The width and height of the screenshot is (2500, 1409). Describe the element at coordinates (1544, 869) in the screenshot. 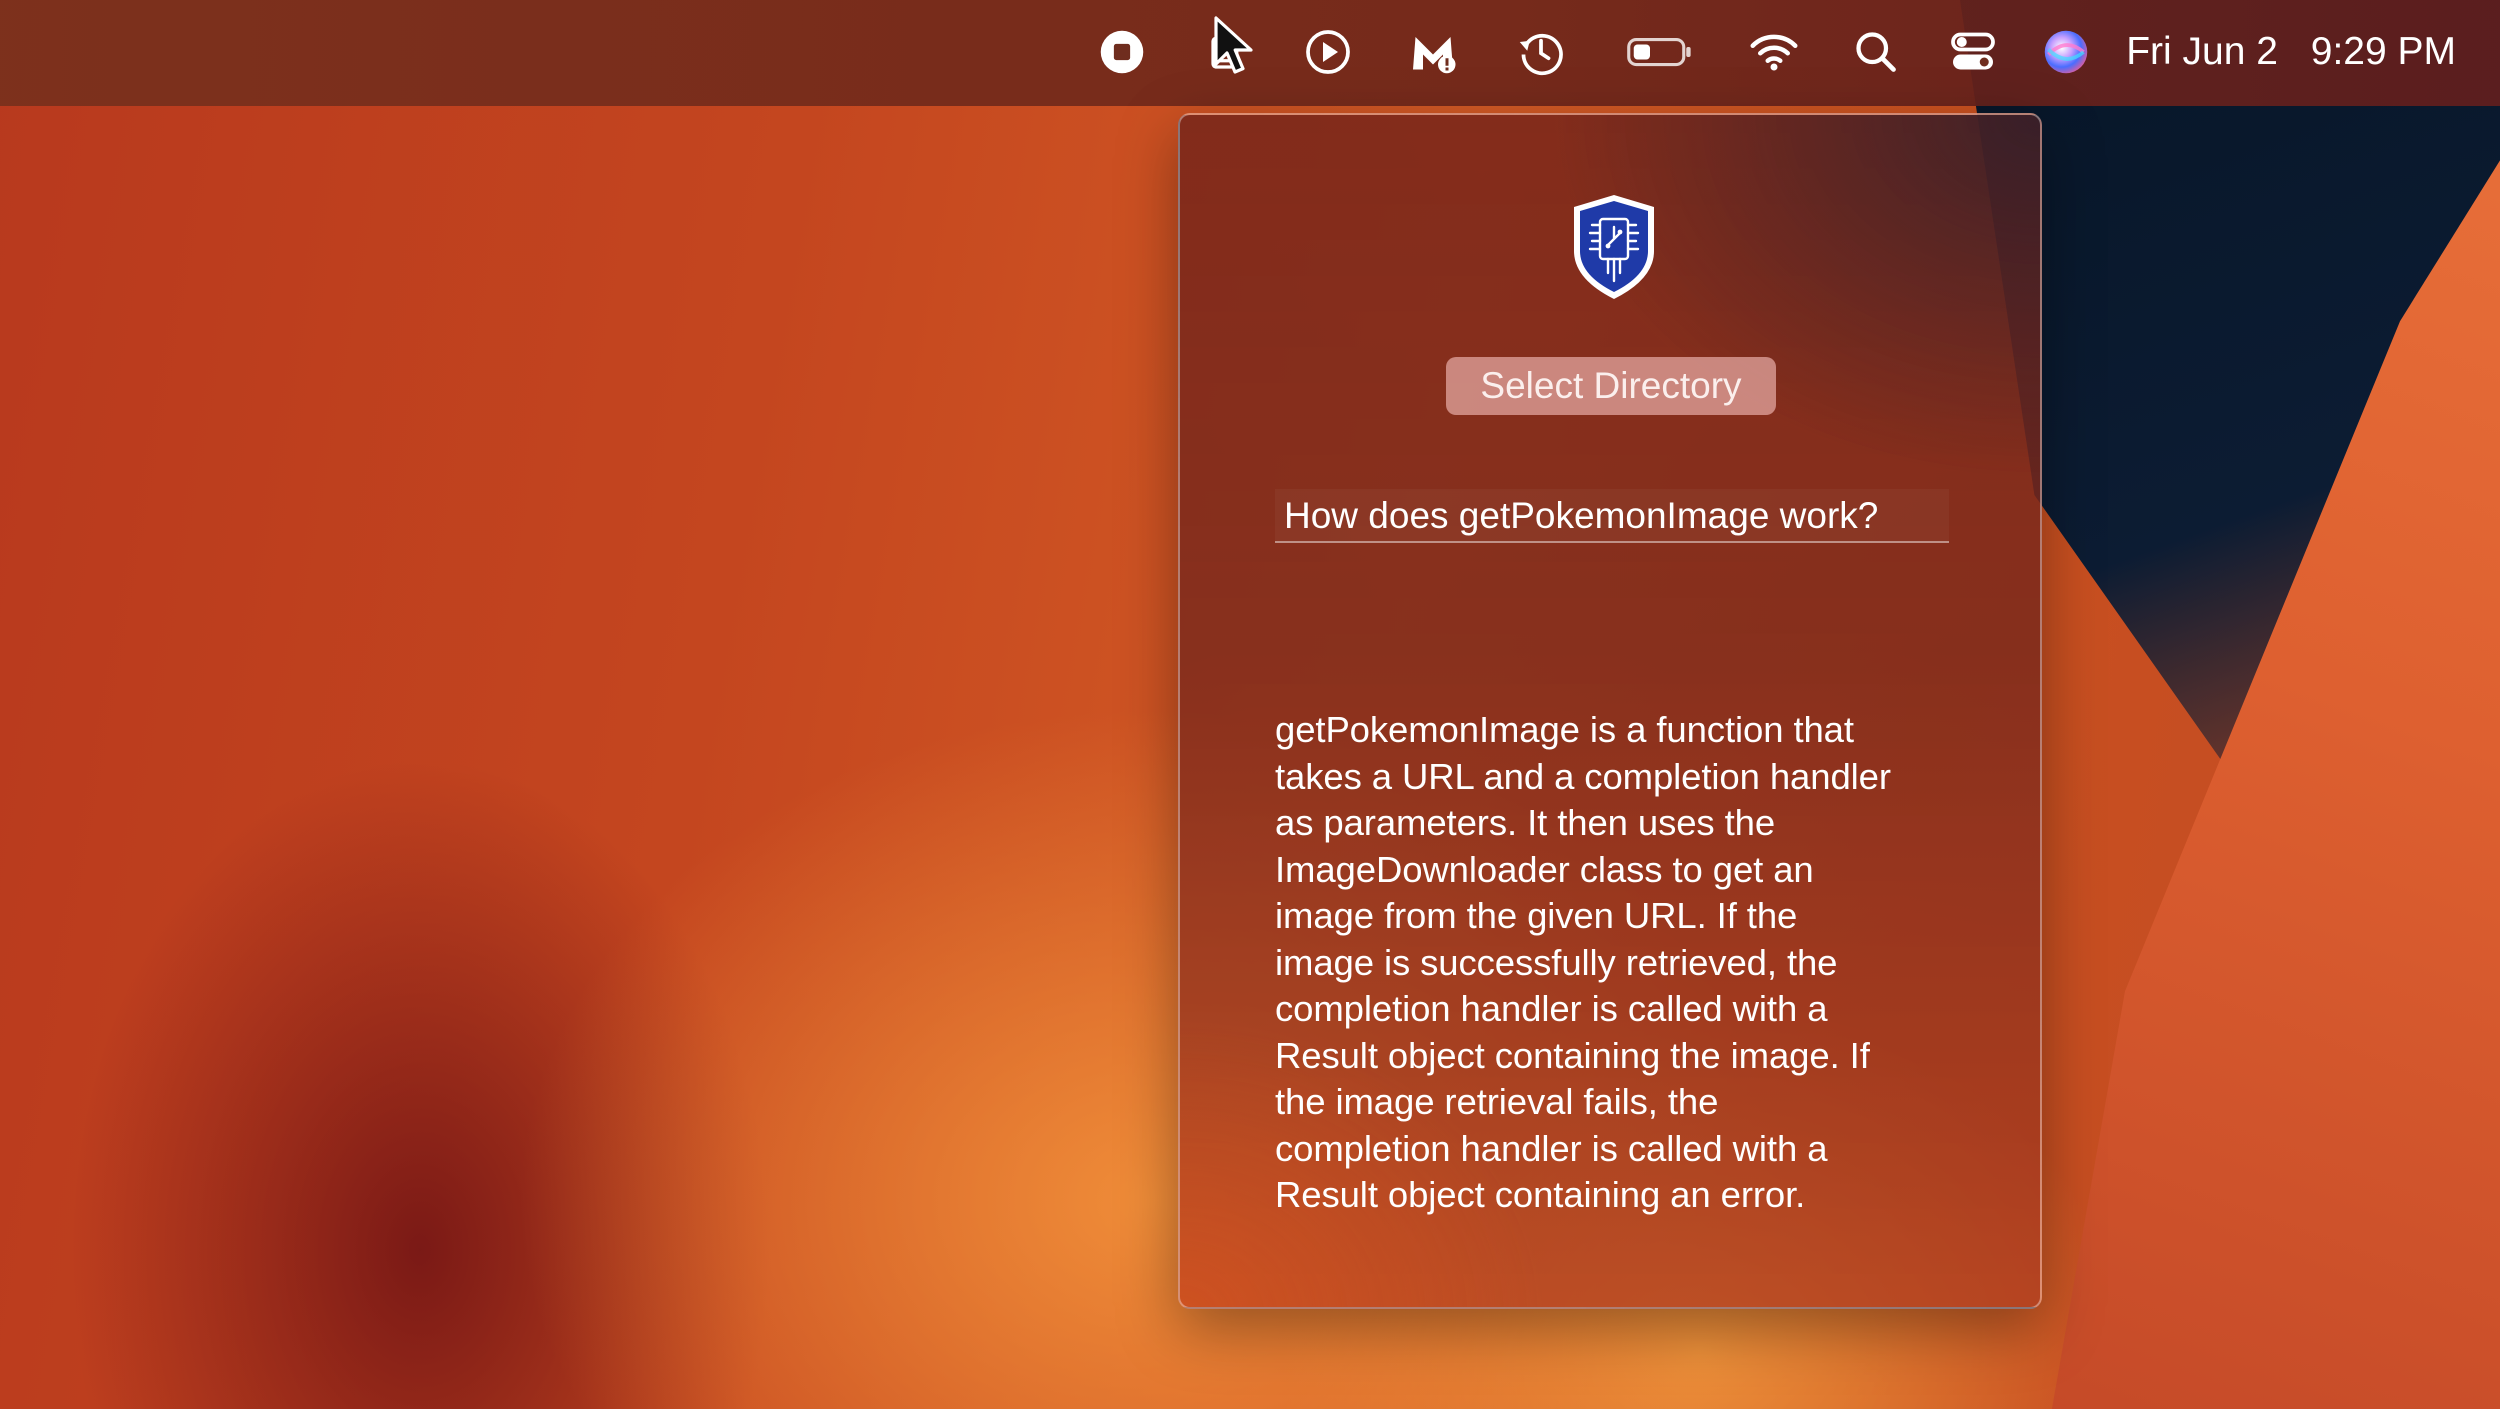

I see `answer-line: ImageDownloader class to get an` at that location.